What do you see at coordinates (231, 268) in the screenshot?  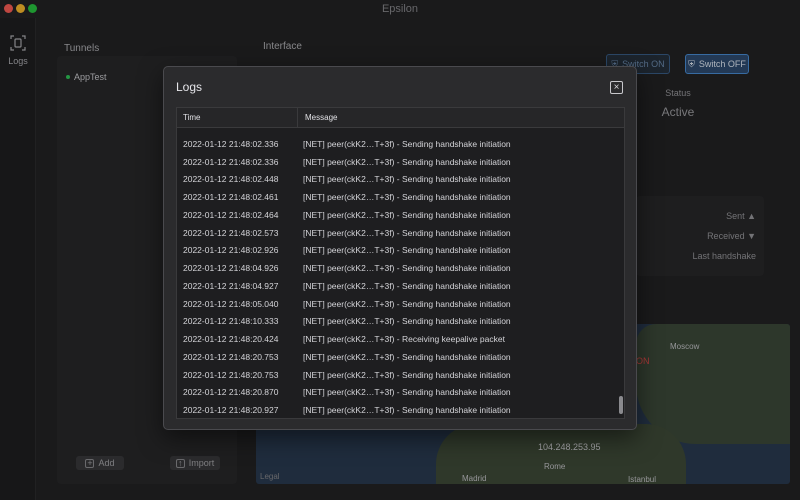 I see `log-time-cell: 2022-01-12 21:48:04.926` at bounding box center [231, 268].